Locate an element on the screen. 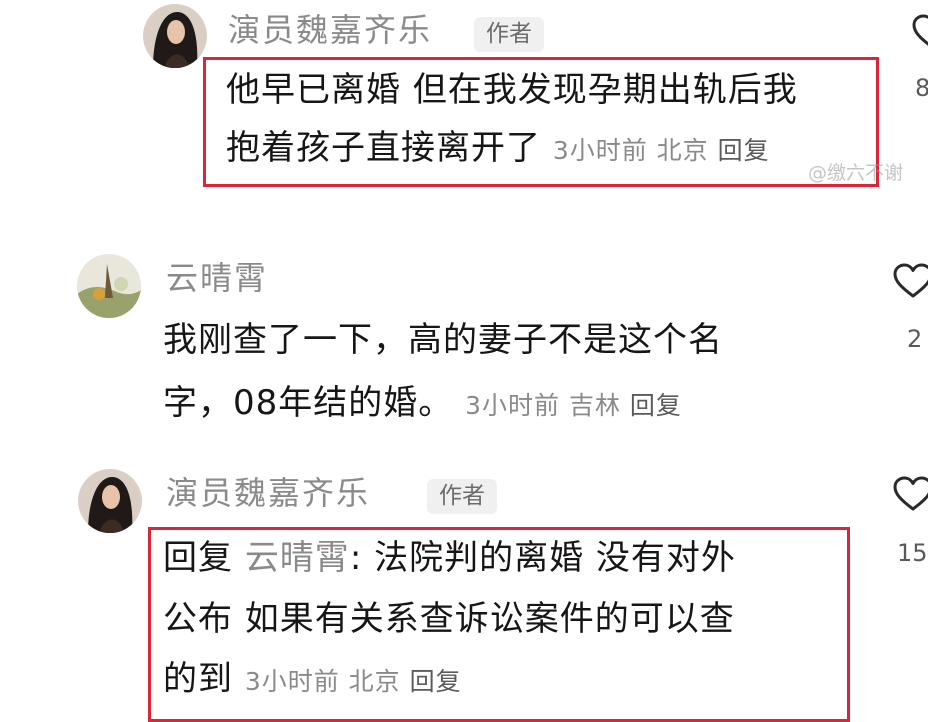 The width and height of the screenshot is (928, 722). like-count: 15 is located at coordinates (912, 553).